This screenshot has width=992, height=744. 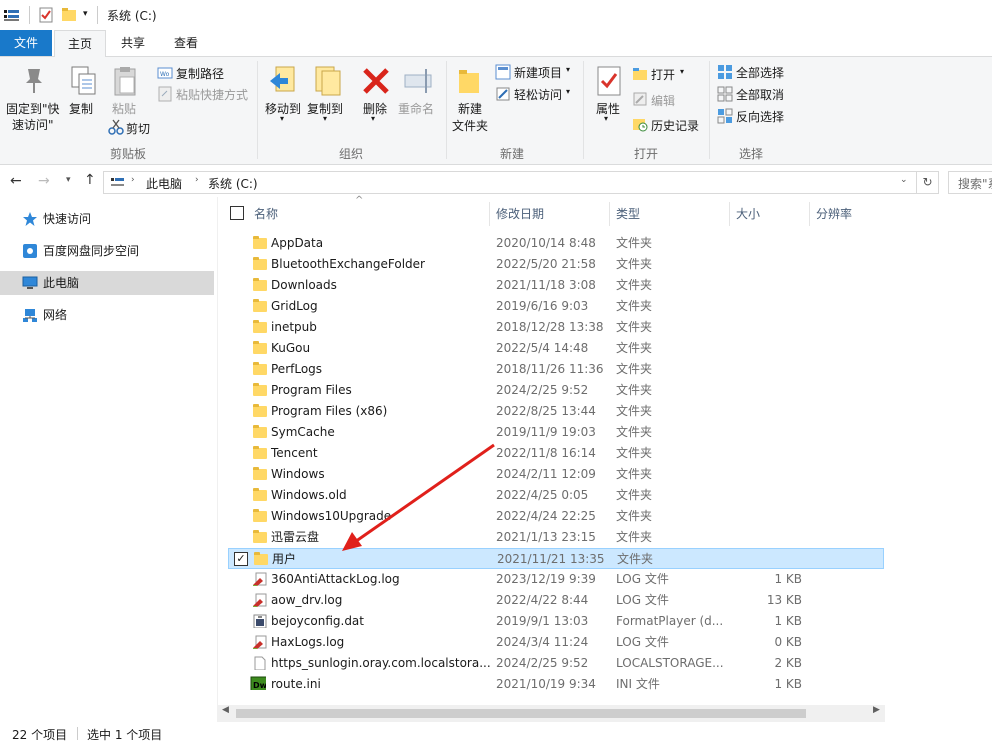 I want to click on move-to-icon, so click(x=282, y=79).